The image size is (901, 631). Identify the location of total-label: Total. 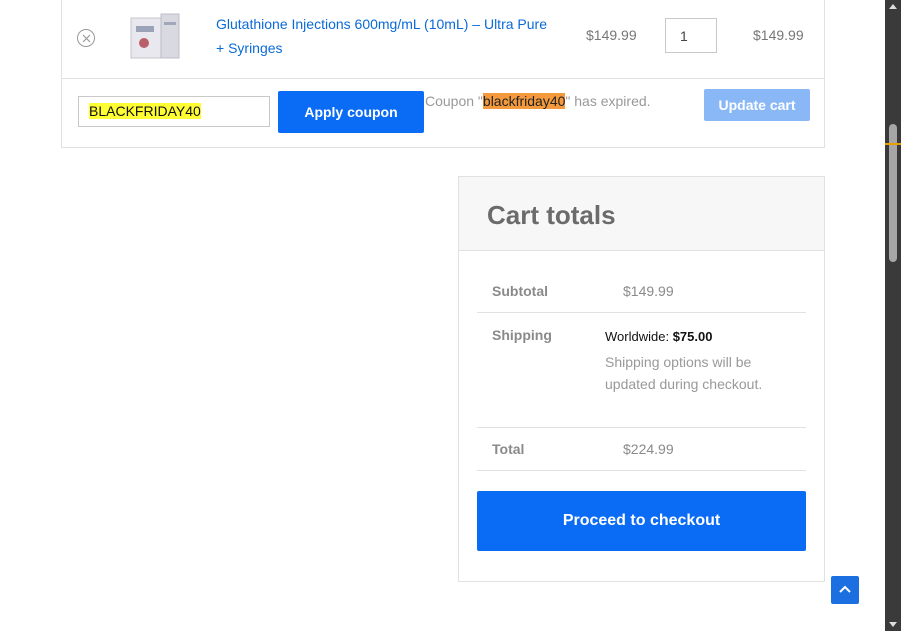
(508, 449).